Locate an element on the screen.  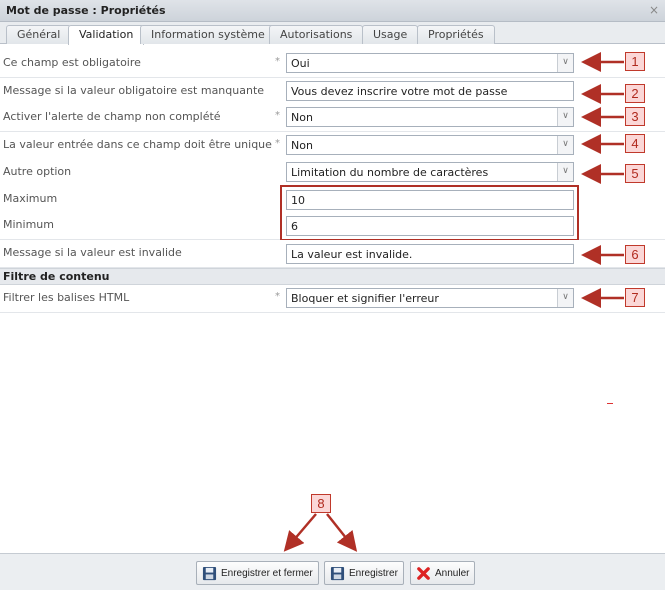
cancel-button: Annuler is located at coordinates (443, 573).